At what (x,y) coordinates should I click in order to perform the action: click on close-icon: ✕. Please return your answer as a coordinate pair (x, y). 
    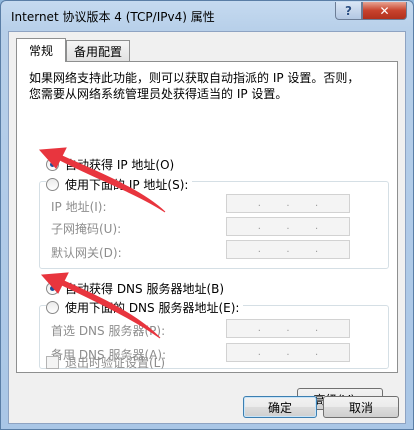
    Looking at the image, I should click on (384, 10).